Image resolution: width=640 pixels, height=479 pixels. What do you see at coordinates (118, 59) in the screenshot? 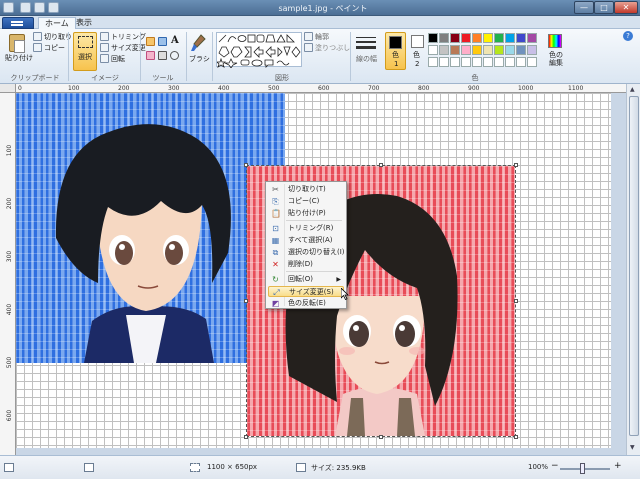
I see `rotate-button: 回転` at bounding box center [118, 59].